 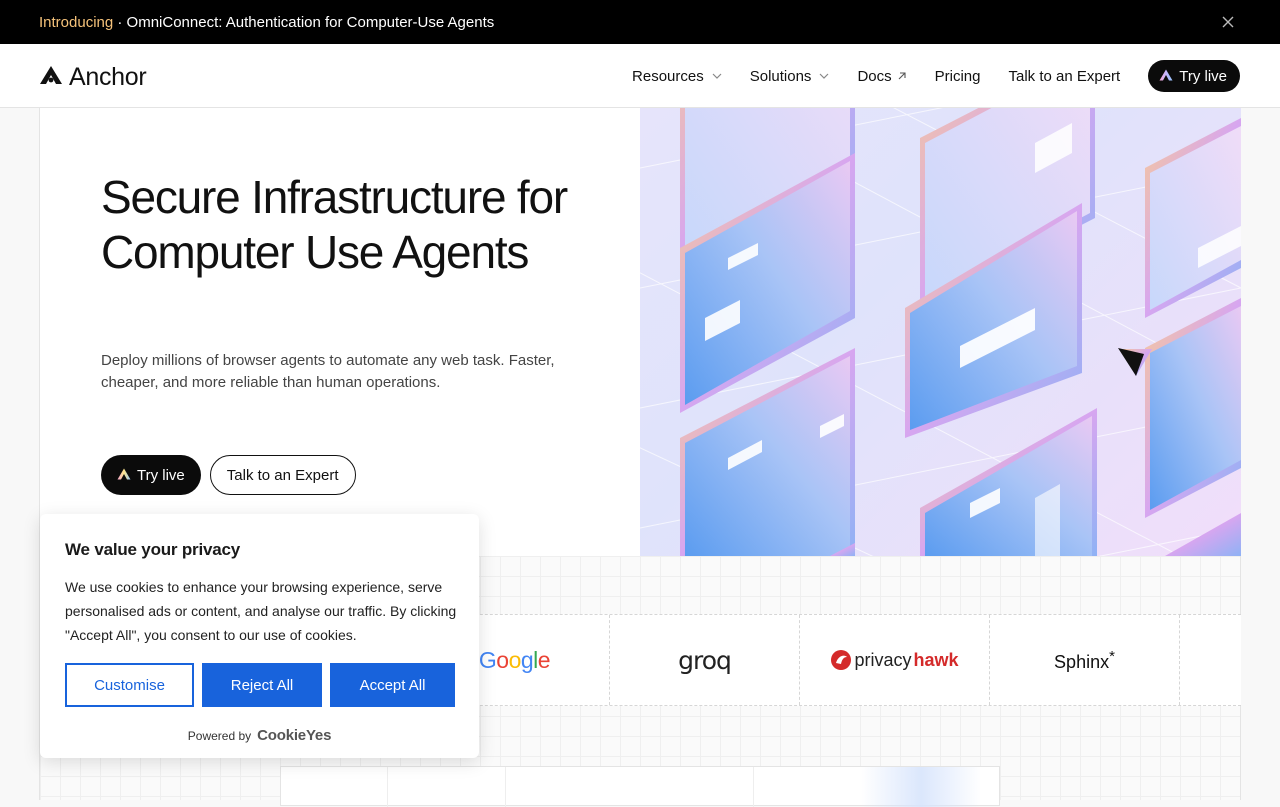 I want to click on nav-resources-label: Resources, so click(x=668, y=76).